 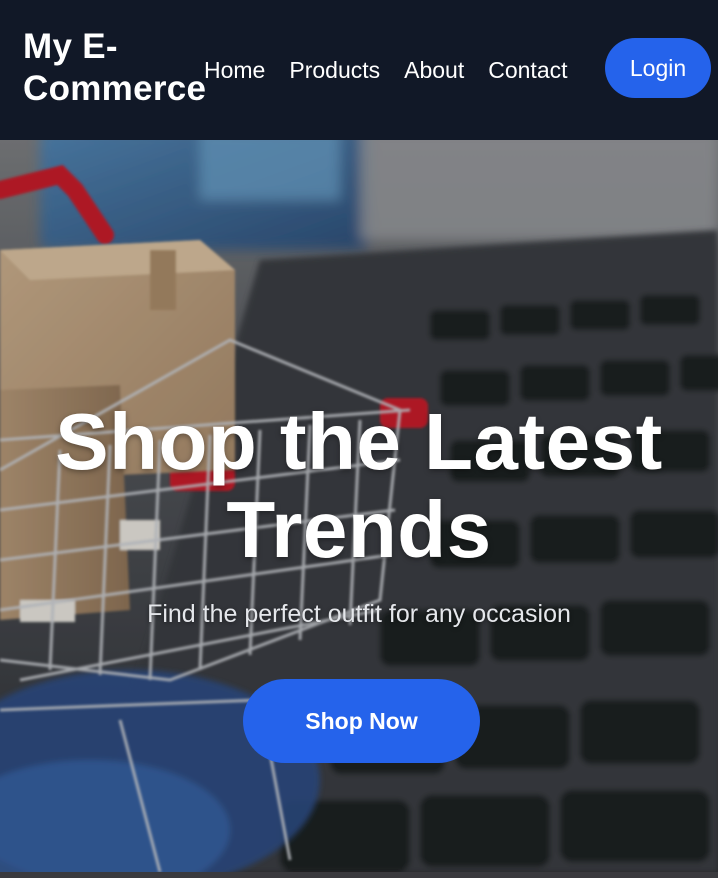 What do you see at coordinates (359, 875) in the screenshot?
I see `page-bottom-edge` at bounding box center [359, 875].